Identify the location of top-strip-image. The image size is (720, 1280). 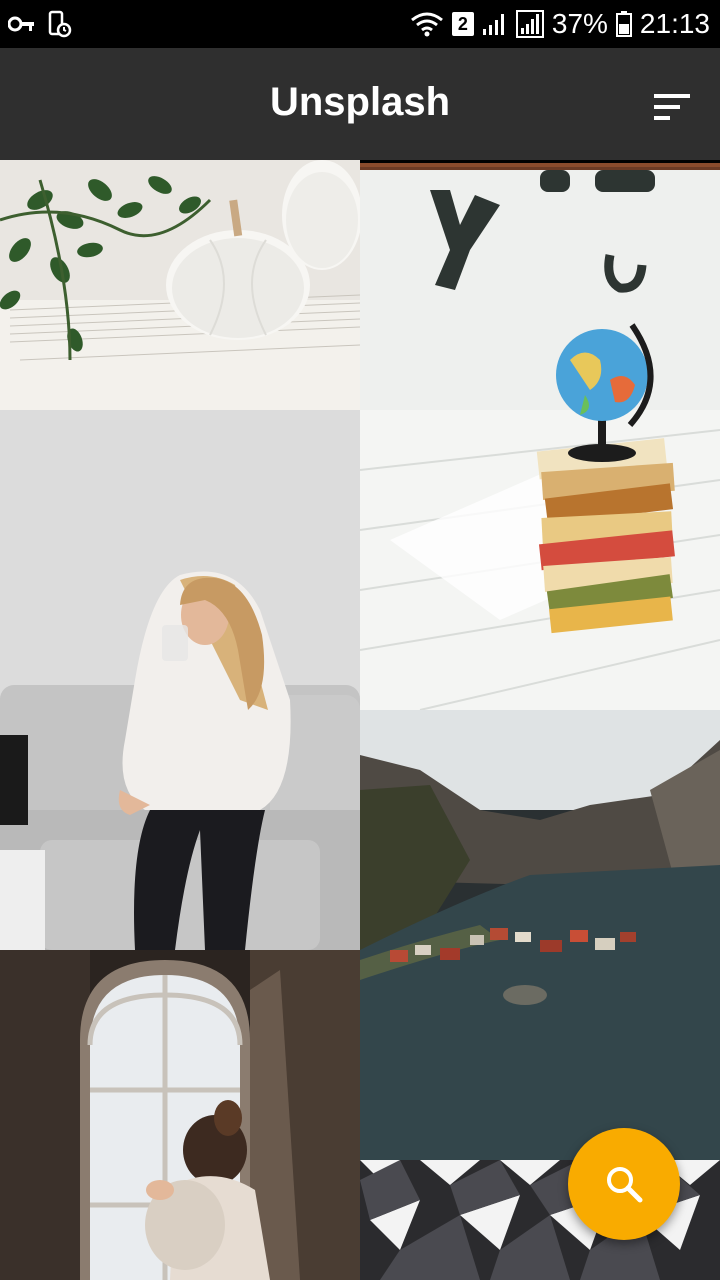
(540, 166).